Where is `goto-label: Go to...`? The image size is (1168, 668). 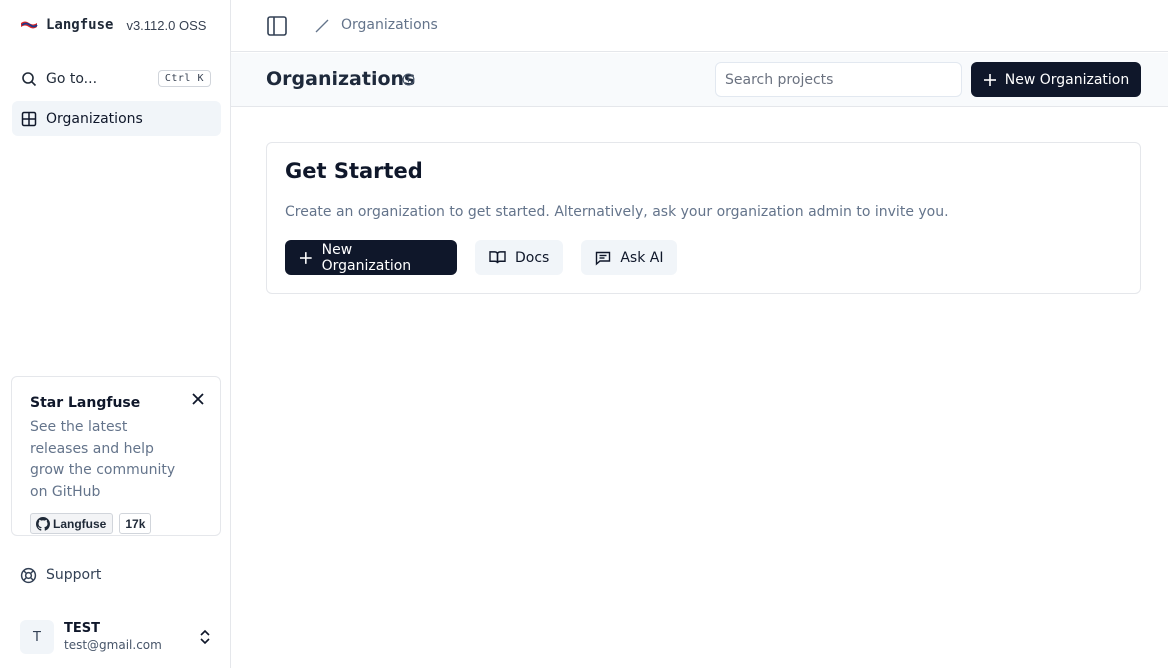
goto-label: Go to... is located at coordinates (72, 79).